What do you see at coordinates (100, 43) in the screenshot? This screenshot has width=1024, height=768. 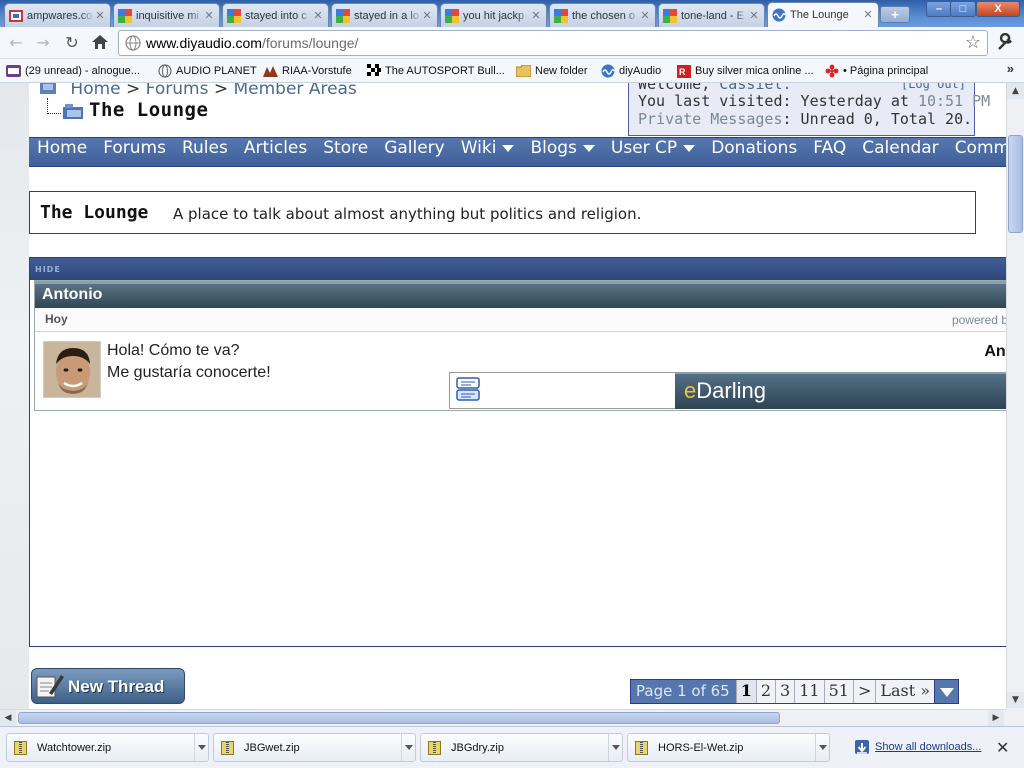 I see `home-icon` at bounding box center [100, 43].